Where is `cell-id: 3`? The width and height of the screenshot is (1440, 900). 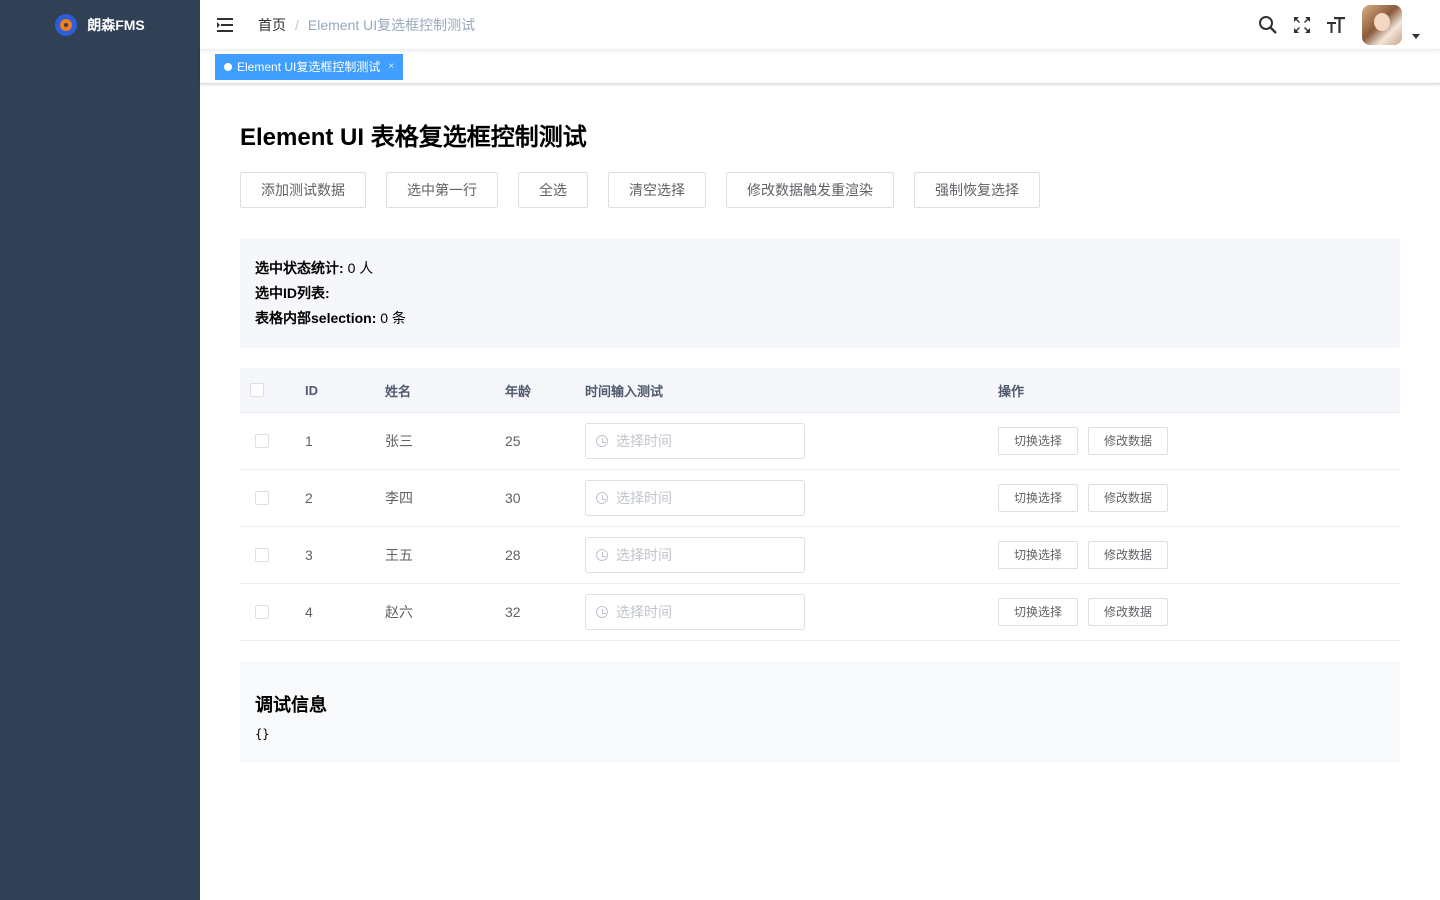 cell-id: 3 is located at coordinates (309, 555).